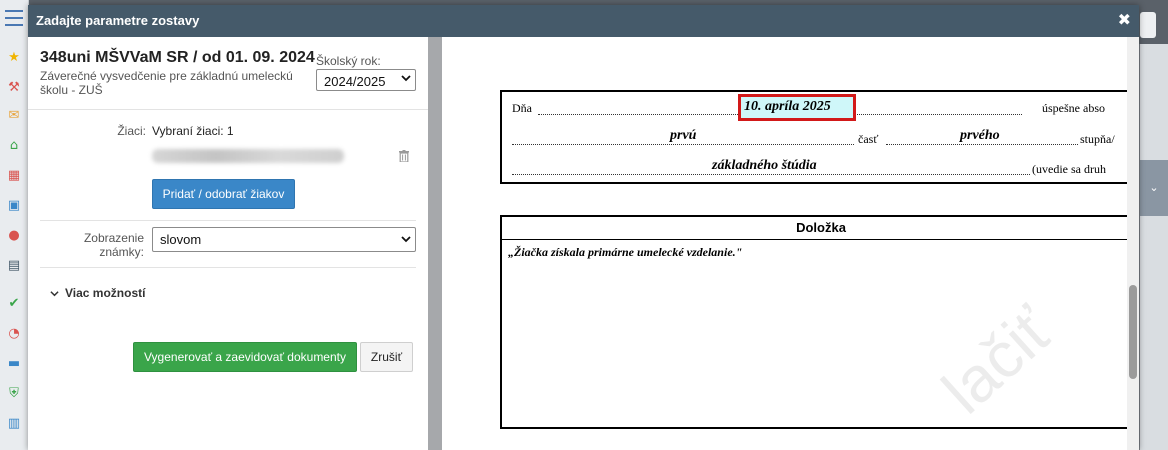 This screenshot has height=450, width=1168. What do you see at coordinates (131, 131) in the screenshot?
I see `students-label: Žiaci:` at bounding box center [131, 131].